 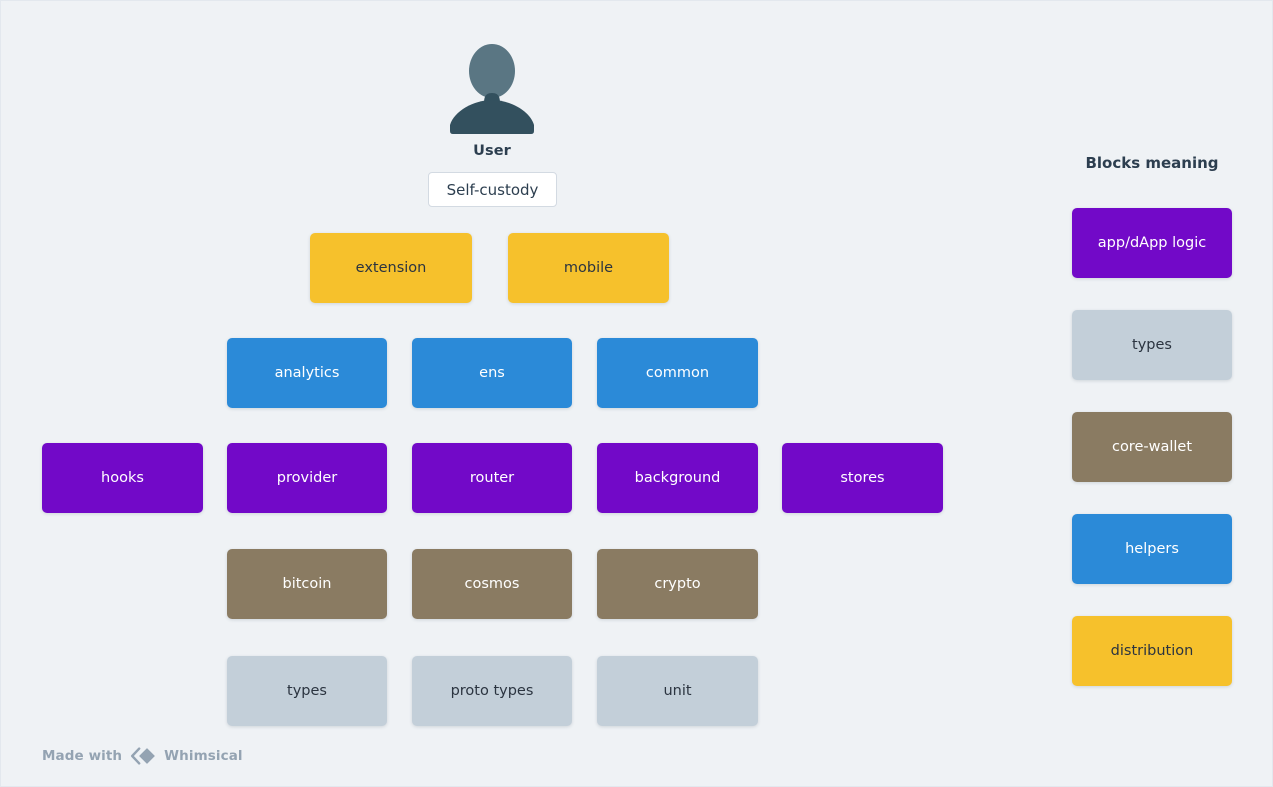 I want to click on block-label: provider, so click(x=307, y=477).